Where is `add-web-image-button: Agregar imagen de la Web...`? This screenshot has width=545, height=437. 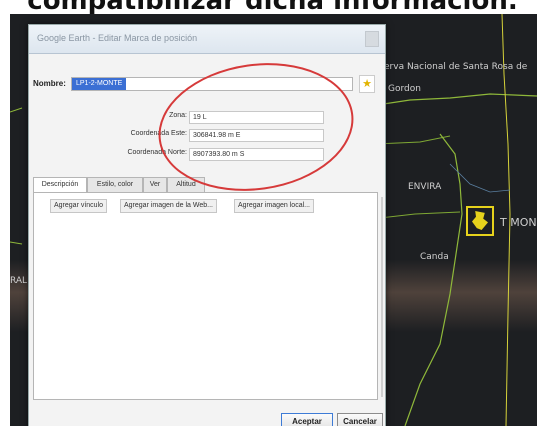
add-web-image-button: Agregar imagen de la Web... is located at coordinates (168, 206).